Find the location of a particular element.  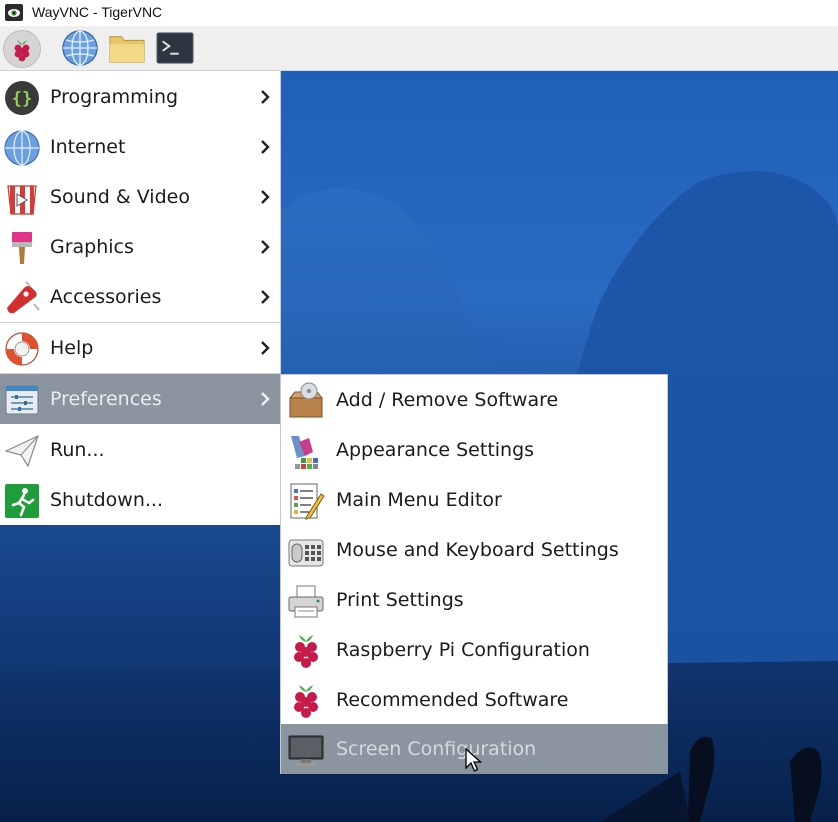

window-title: WayVNC - TigerVNC is located at coordinates (97, 12).